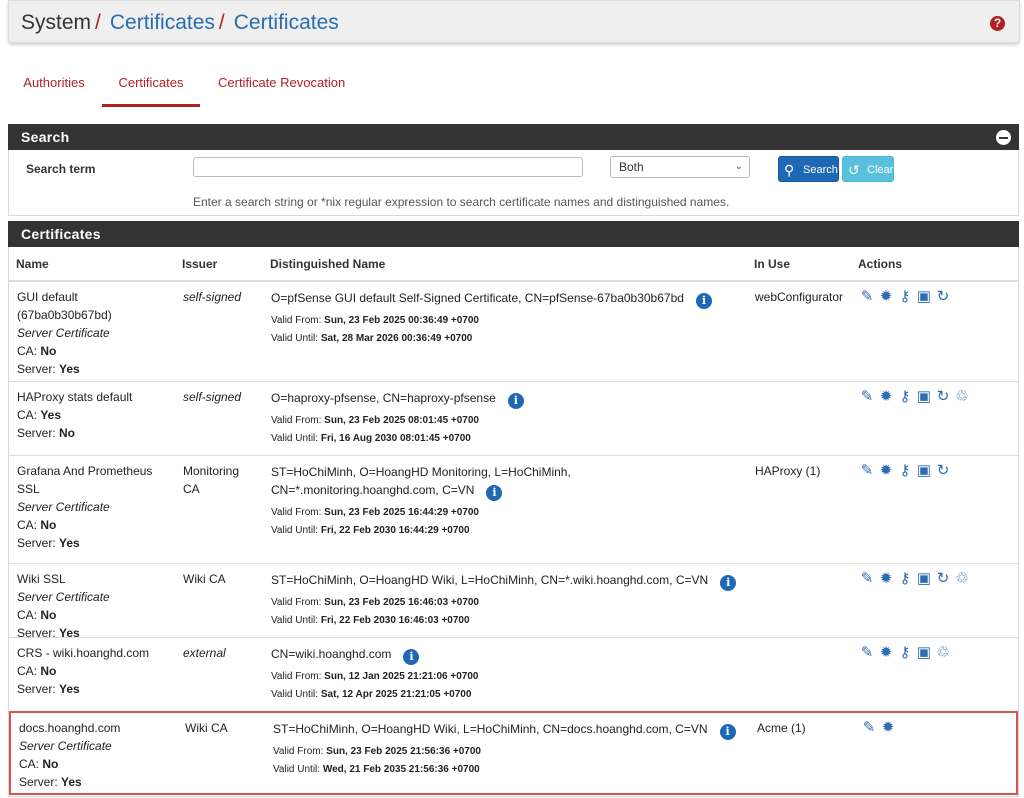 This screenshot has height=798, width=1024. What do you see at coordinates (1003, 137) in the screenshot?
I see `collapse-icon` at bounding box center [1003, 137].